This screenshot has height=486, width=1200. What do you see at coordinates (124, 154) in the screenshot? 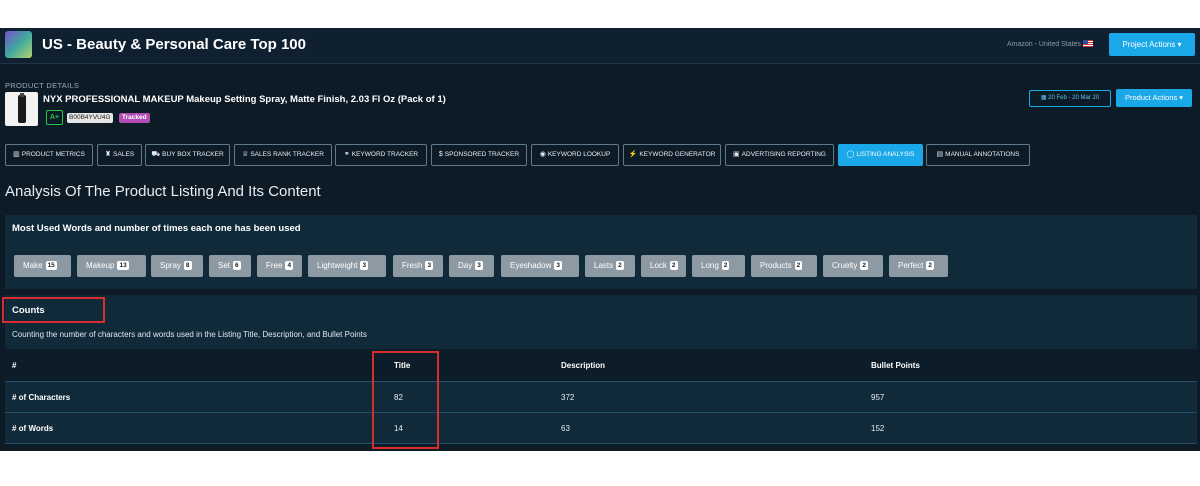
I see `tab-label: SALES` at bounding box center [124, 154].